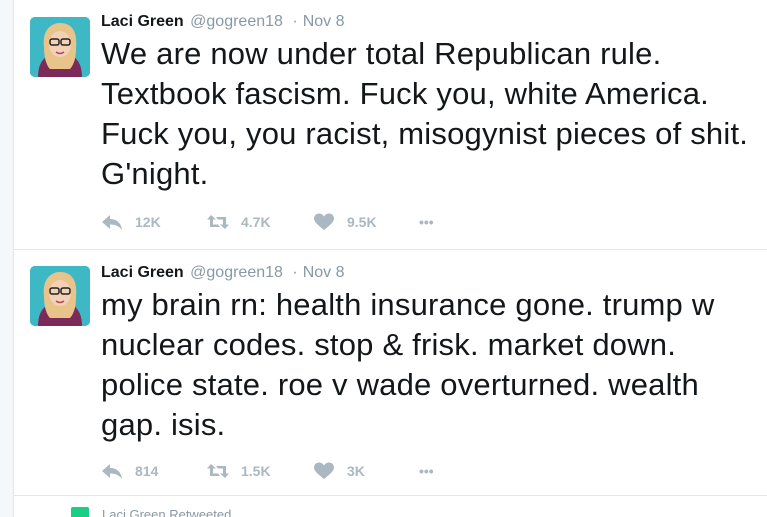  What do you see at coordinates (256, 471) in the screenshot?
I see `retweet-count: 1.5K` at bounding box center [256, 471].